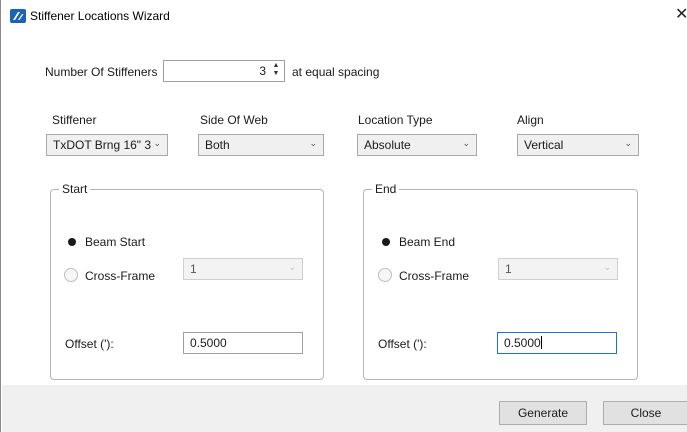 The height and width of the screenshot is (432, 687). What do you see at coordinates (385, 275) in the screenshot?
I see `end-cross-frame-radio` at bounding box center [385, 275].